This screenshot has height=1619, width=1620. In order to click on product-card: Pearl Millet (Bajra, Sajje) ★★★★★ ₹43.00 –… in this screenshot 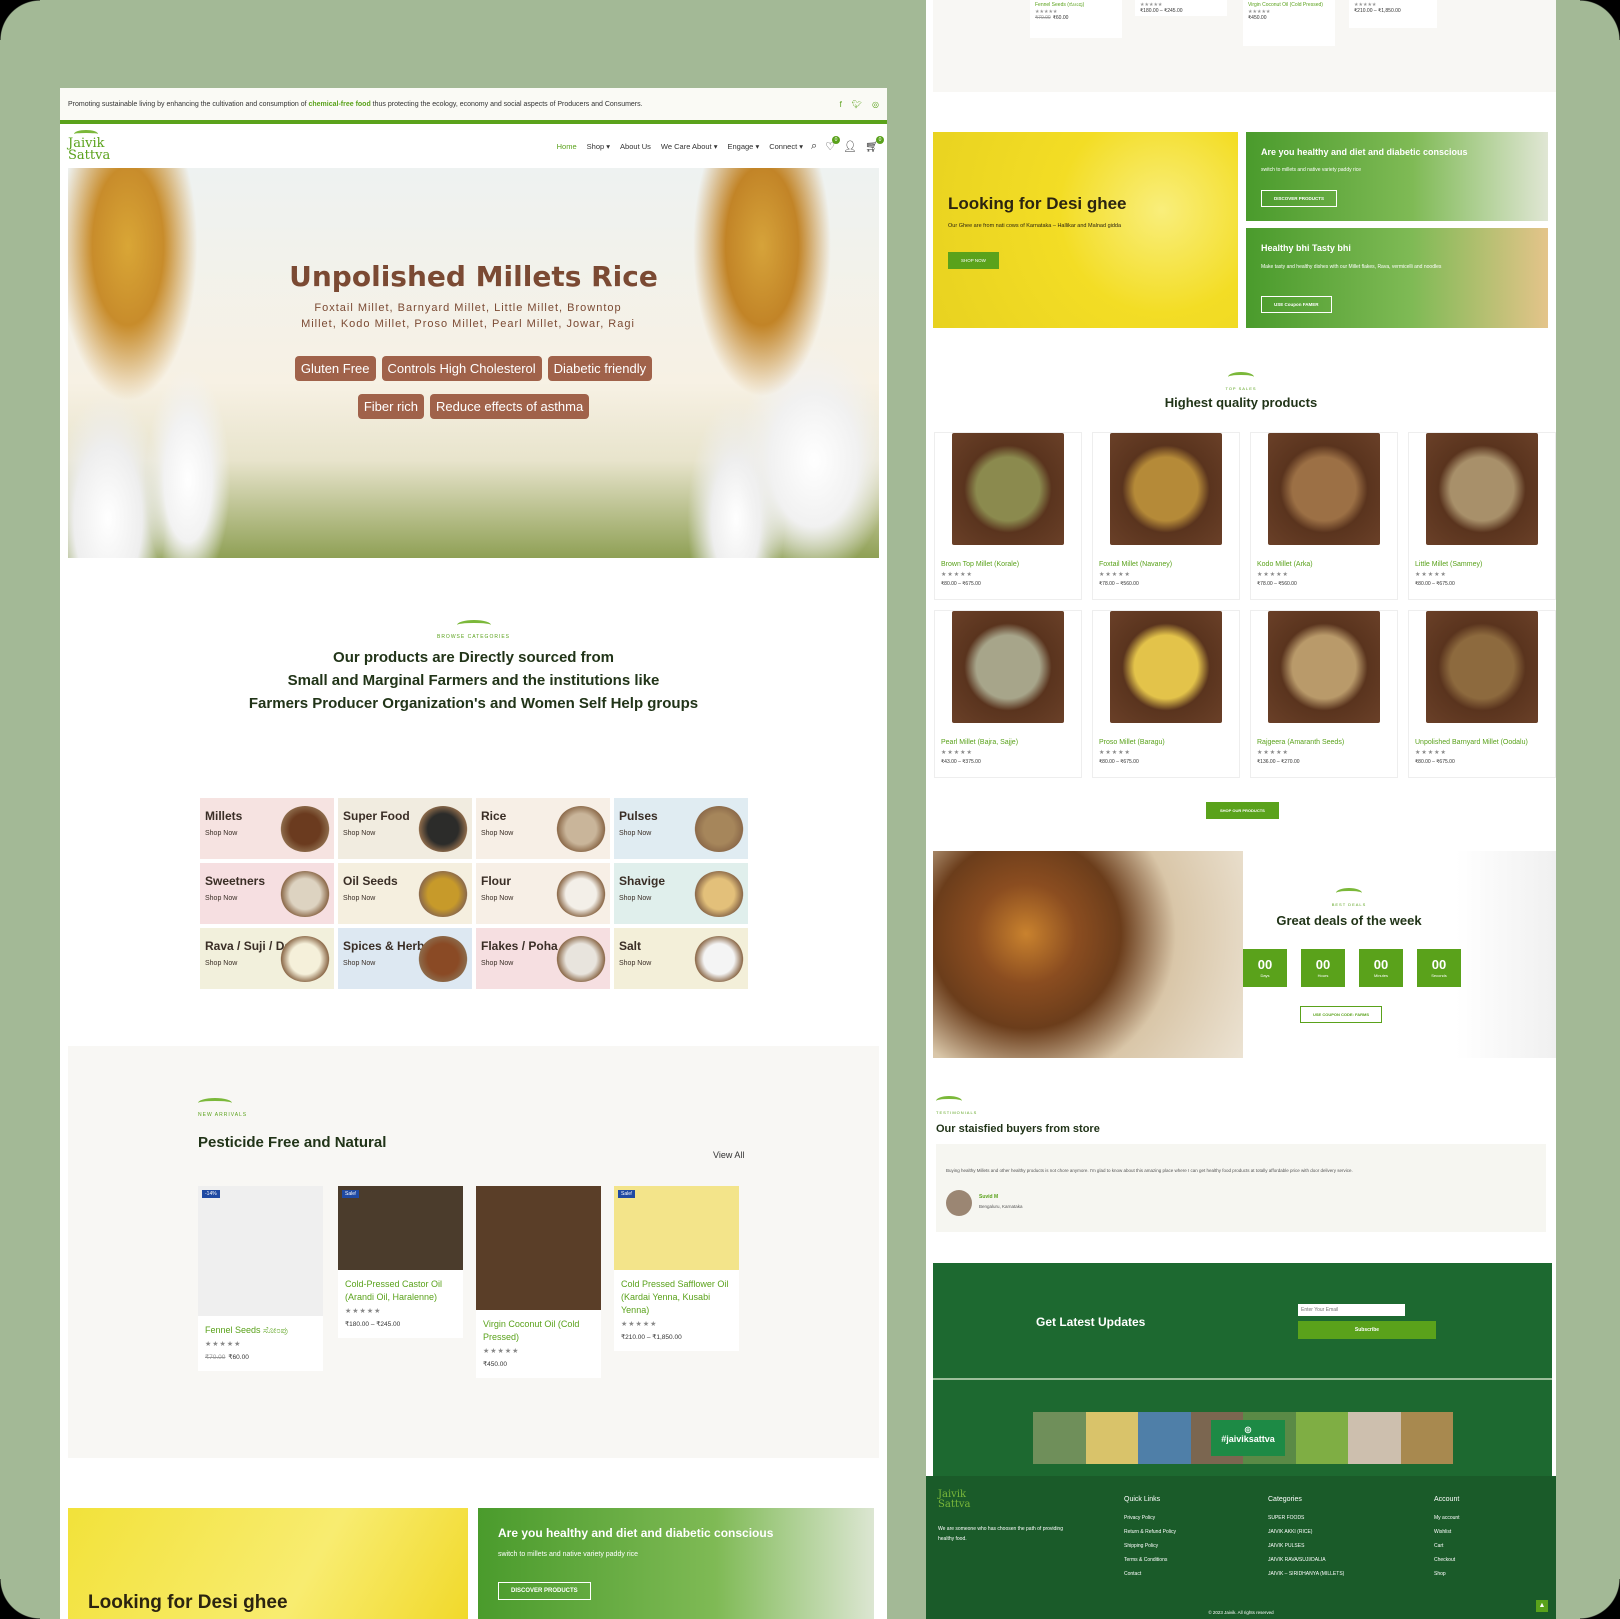, I will do `click(1008, 694)`.